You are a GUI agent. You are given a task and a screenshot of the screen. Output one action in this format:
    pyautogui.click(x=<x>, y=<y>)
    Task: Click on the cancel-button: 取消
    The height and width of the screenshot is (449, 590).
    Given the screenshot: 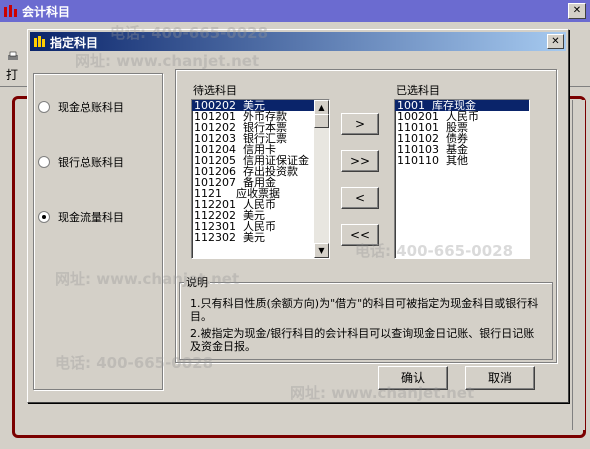 What is the action you would take?
    pyautogui.click(x=500, y=378)
    